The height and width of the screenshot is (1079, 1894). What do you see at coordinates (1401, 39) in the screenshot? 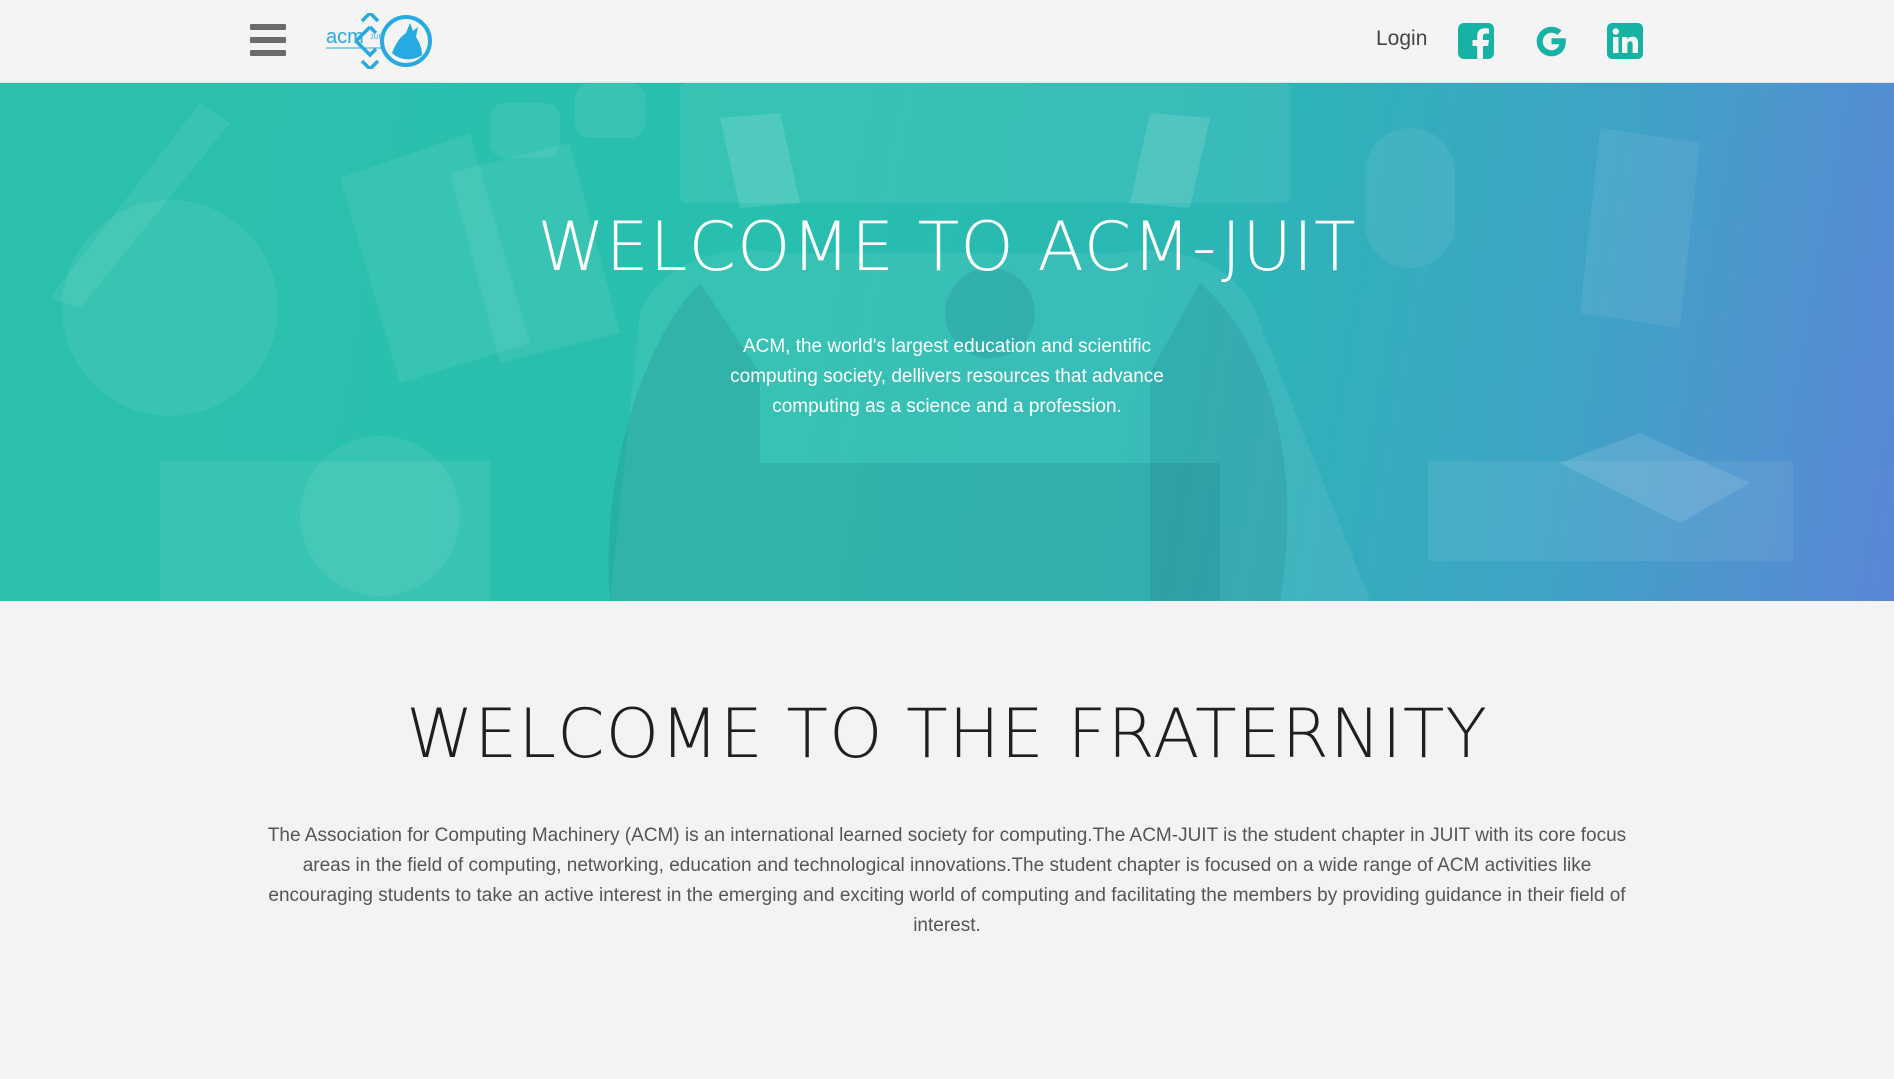
I see `login-link: Login` at bounding box center [1401, 39].